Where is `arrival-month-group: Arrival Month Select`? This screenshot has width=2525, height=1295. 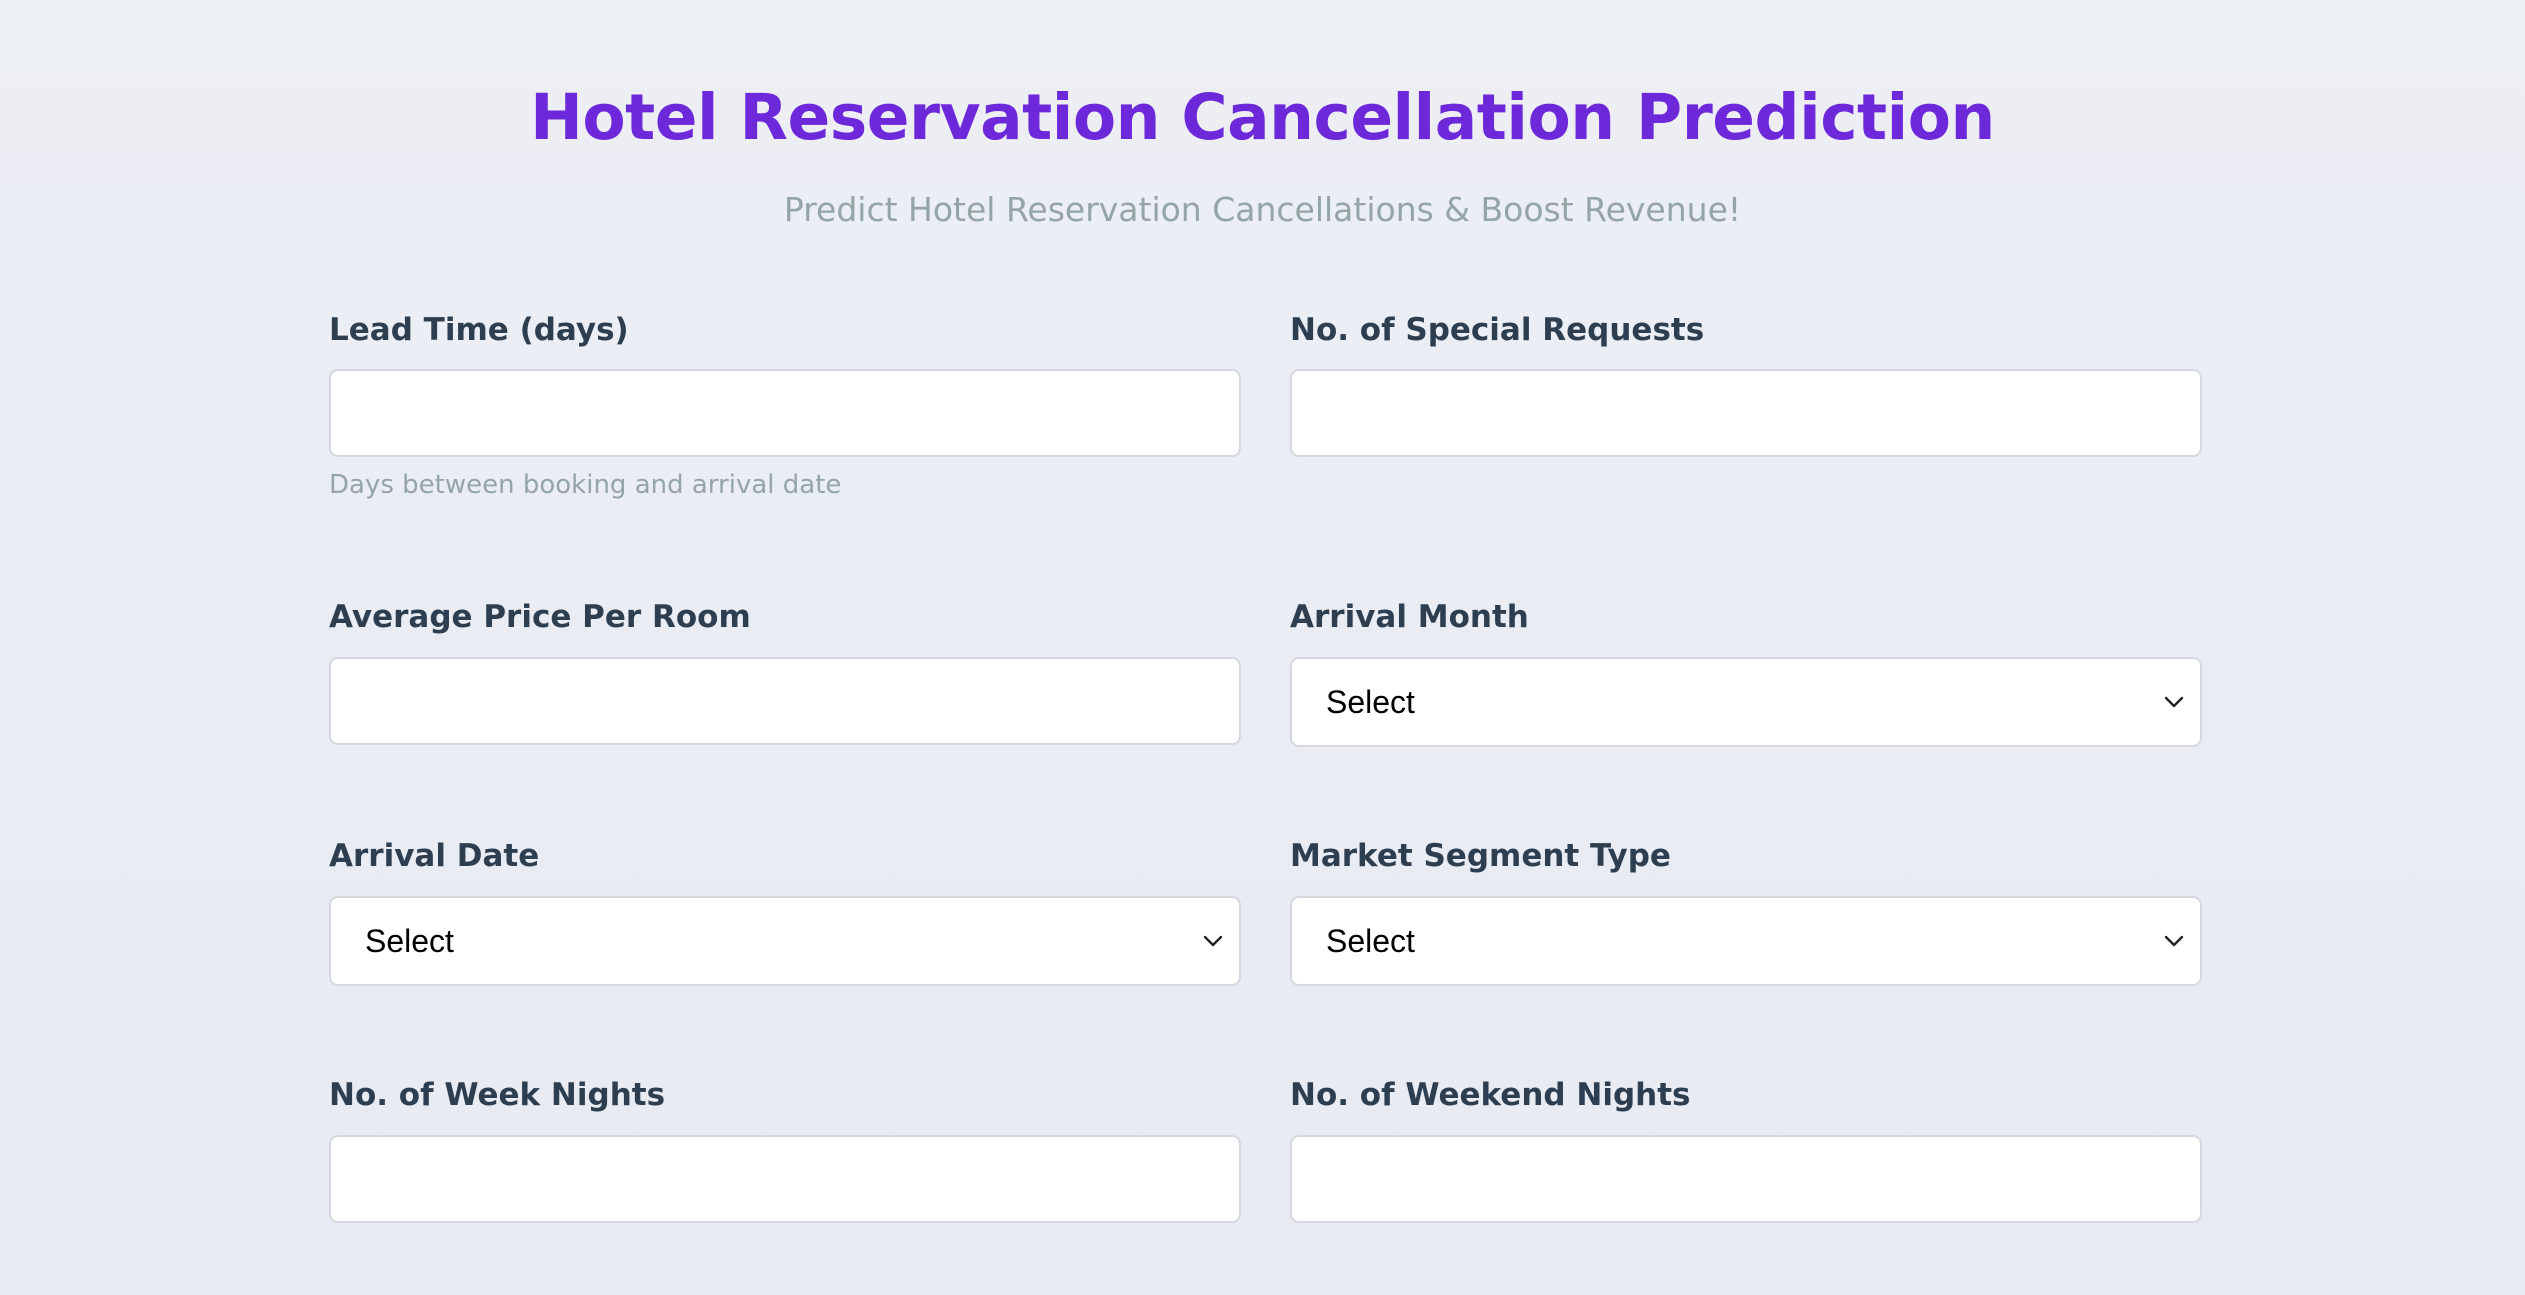 arrival-month-group: Arrival Month Select is located at coordinates (1746, 672).